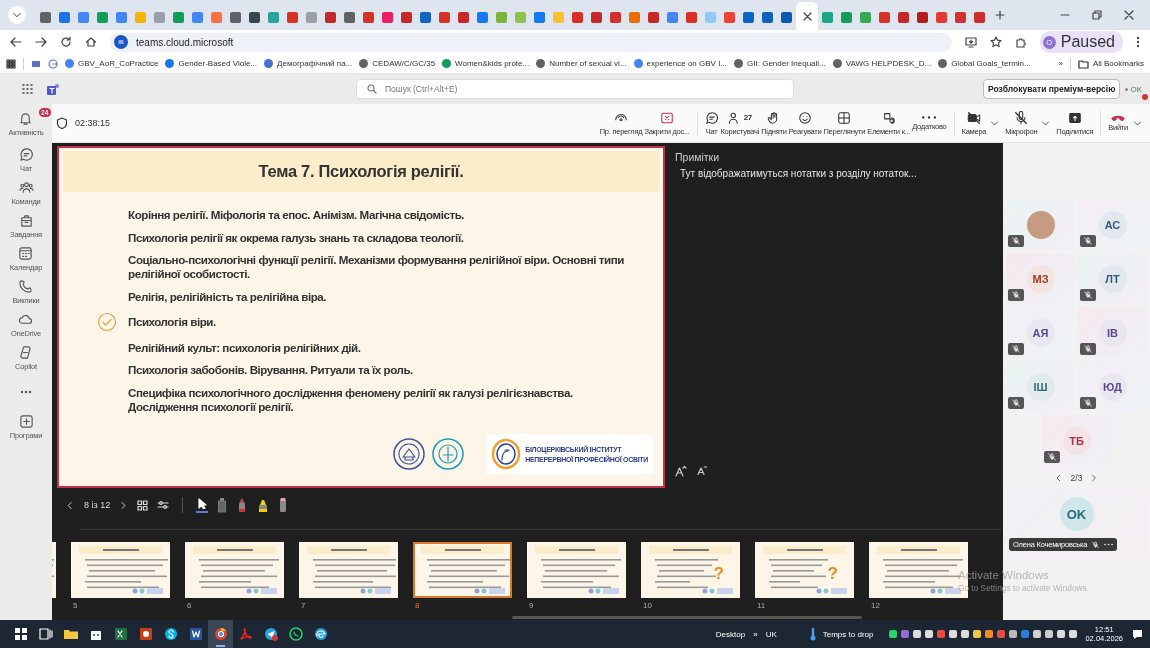 Image resolution: width=1150 pixels, height=648 pixels. Describe the element at coordinates (1060, 63) in the screenshot. I see `more-bookmarks-link: »` at that location.